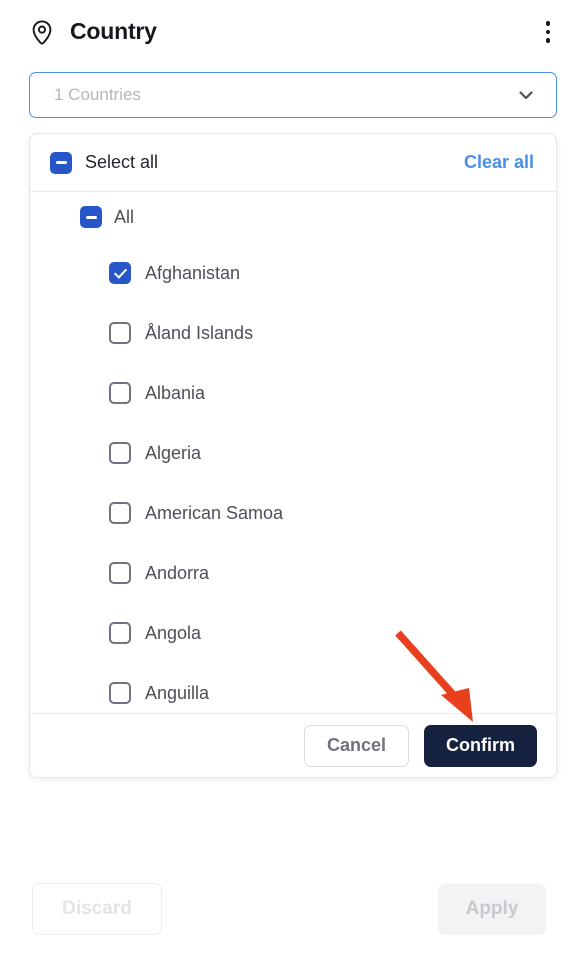 Image resolution: width=588 pixels, height=958 pixels. What do you see at coordinates (548, 32) in the screenshot?
I see `kebab-menu-icon` at bounding box center [548, 32].